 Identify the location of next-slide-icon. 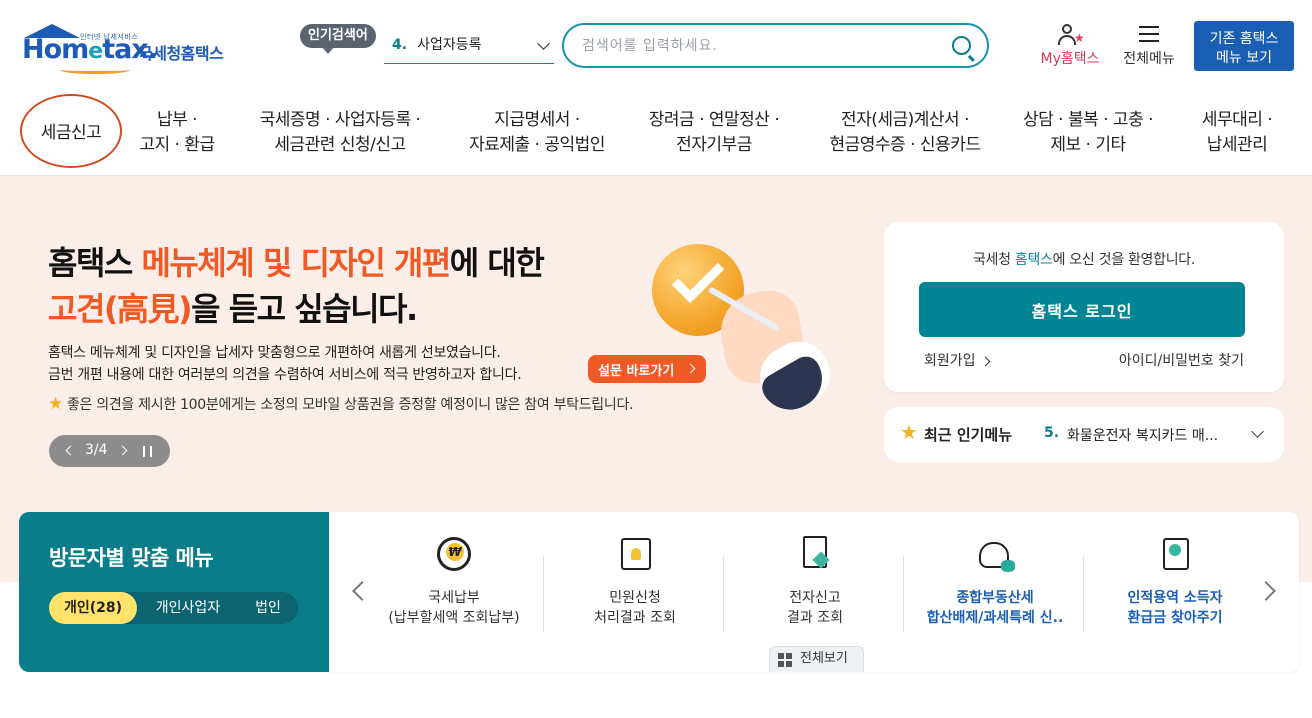
(122, 450).